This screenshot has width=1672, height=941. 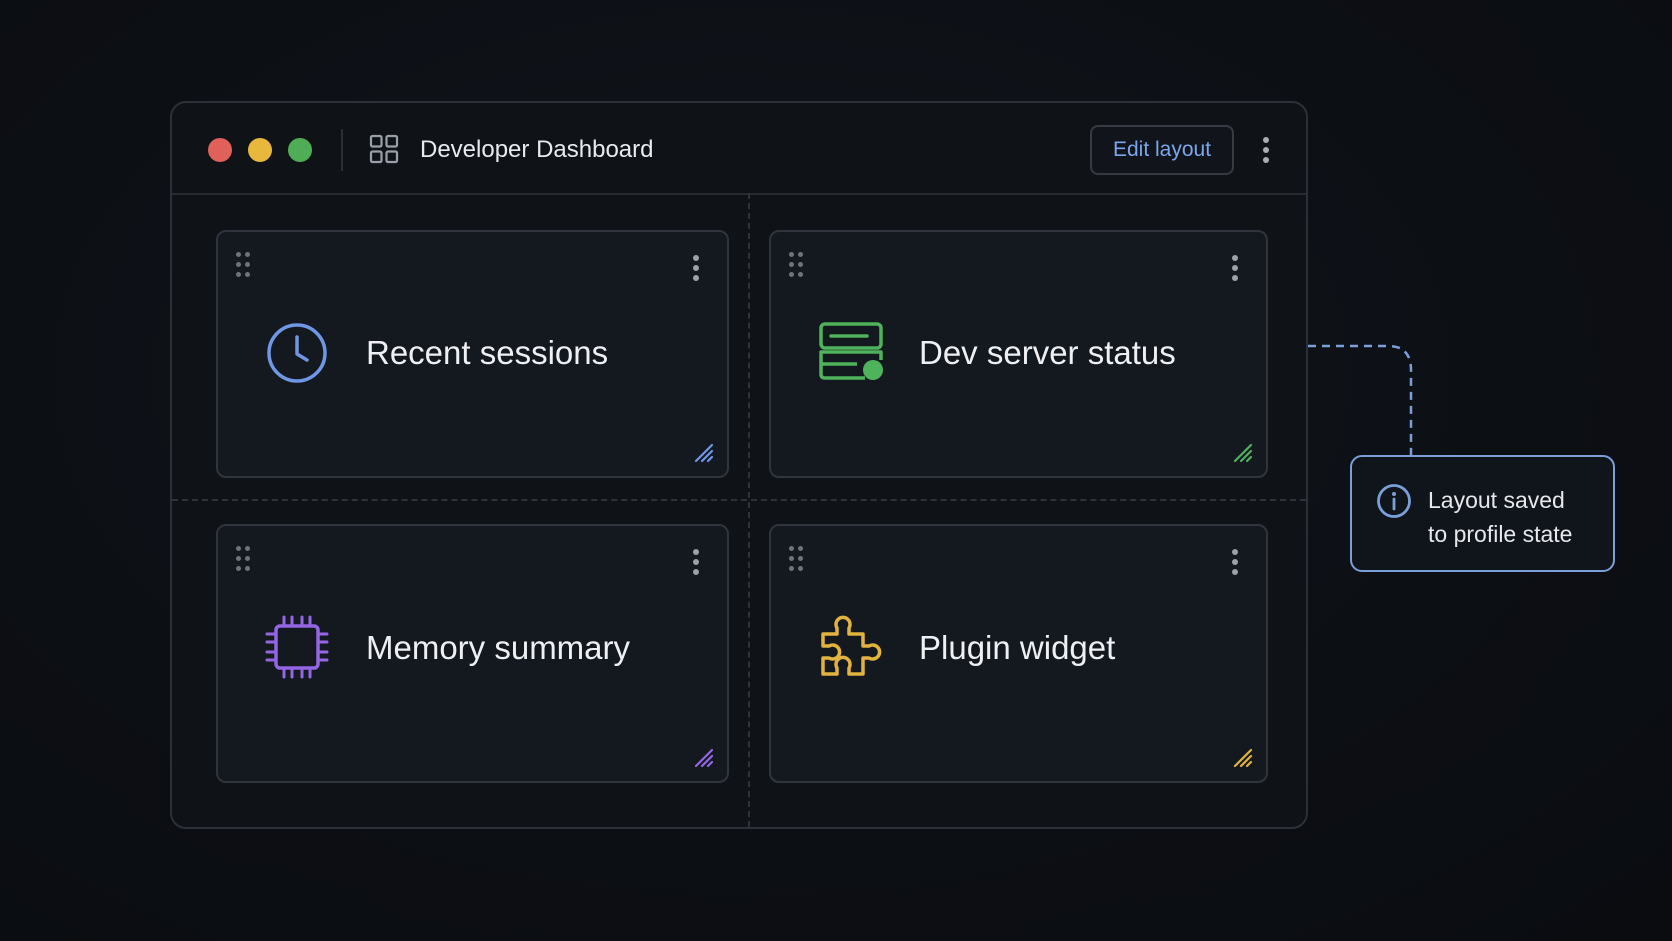 What do you see at coordinates (1496, 500) in the screenshot?
I see `toast-message-line-1: Layout saved` at bounding box center [1496, 500].